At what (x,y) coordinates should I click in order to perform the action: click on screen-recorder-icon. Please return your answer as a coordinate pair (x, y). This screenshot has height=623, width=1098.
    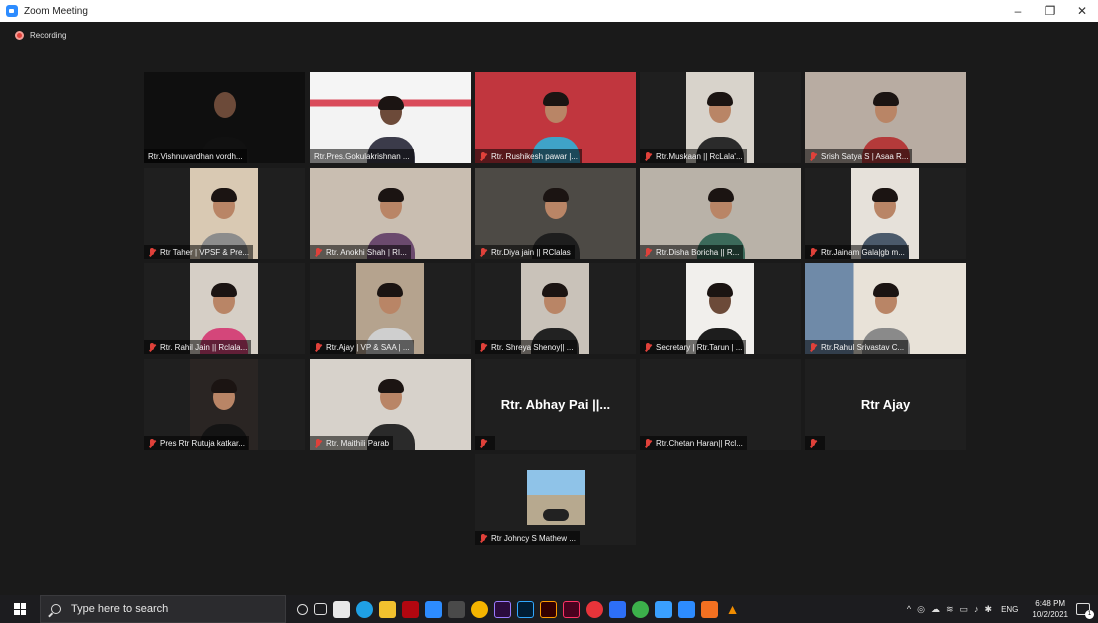
    Looking at the image, I should click on (594, 609).